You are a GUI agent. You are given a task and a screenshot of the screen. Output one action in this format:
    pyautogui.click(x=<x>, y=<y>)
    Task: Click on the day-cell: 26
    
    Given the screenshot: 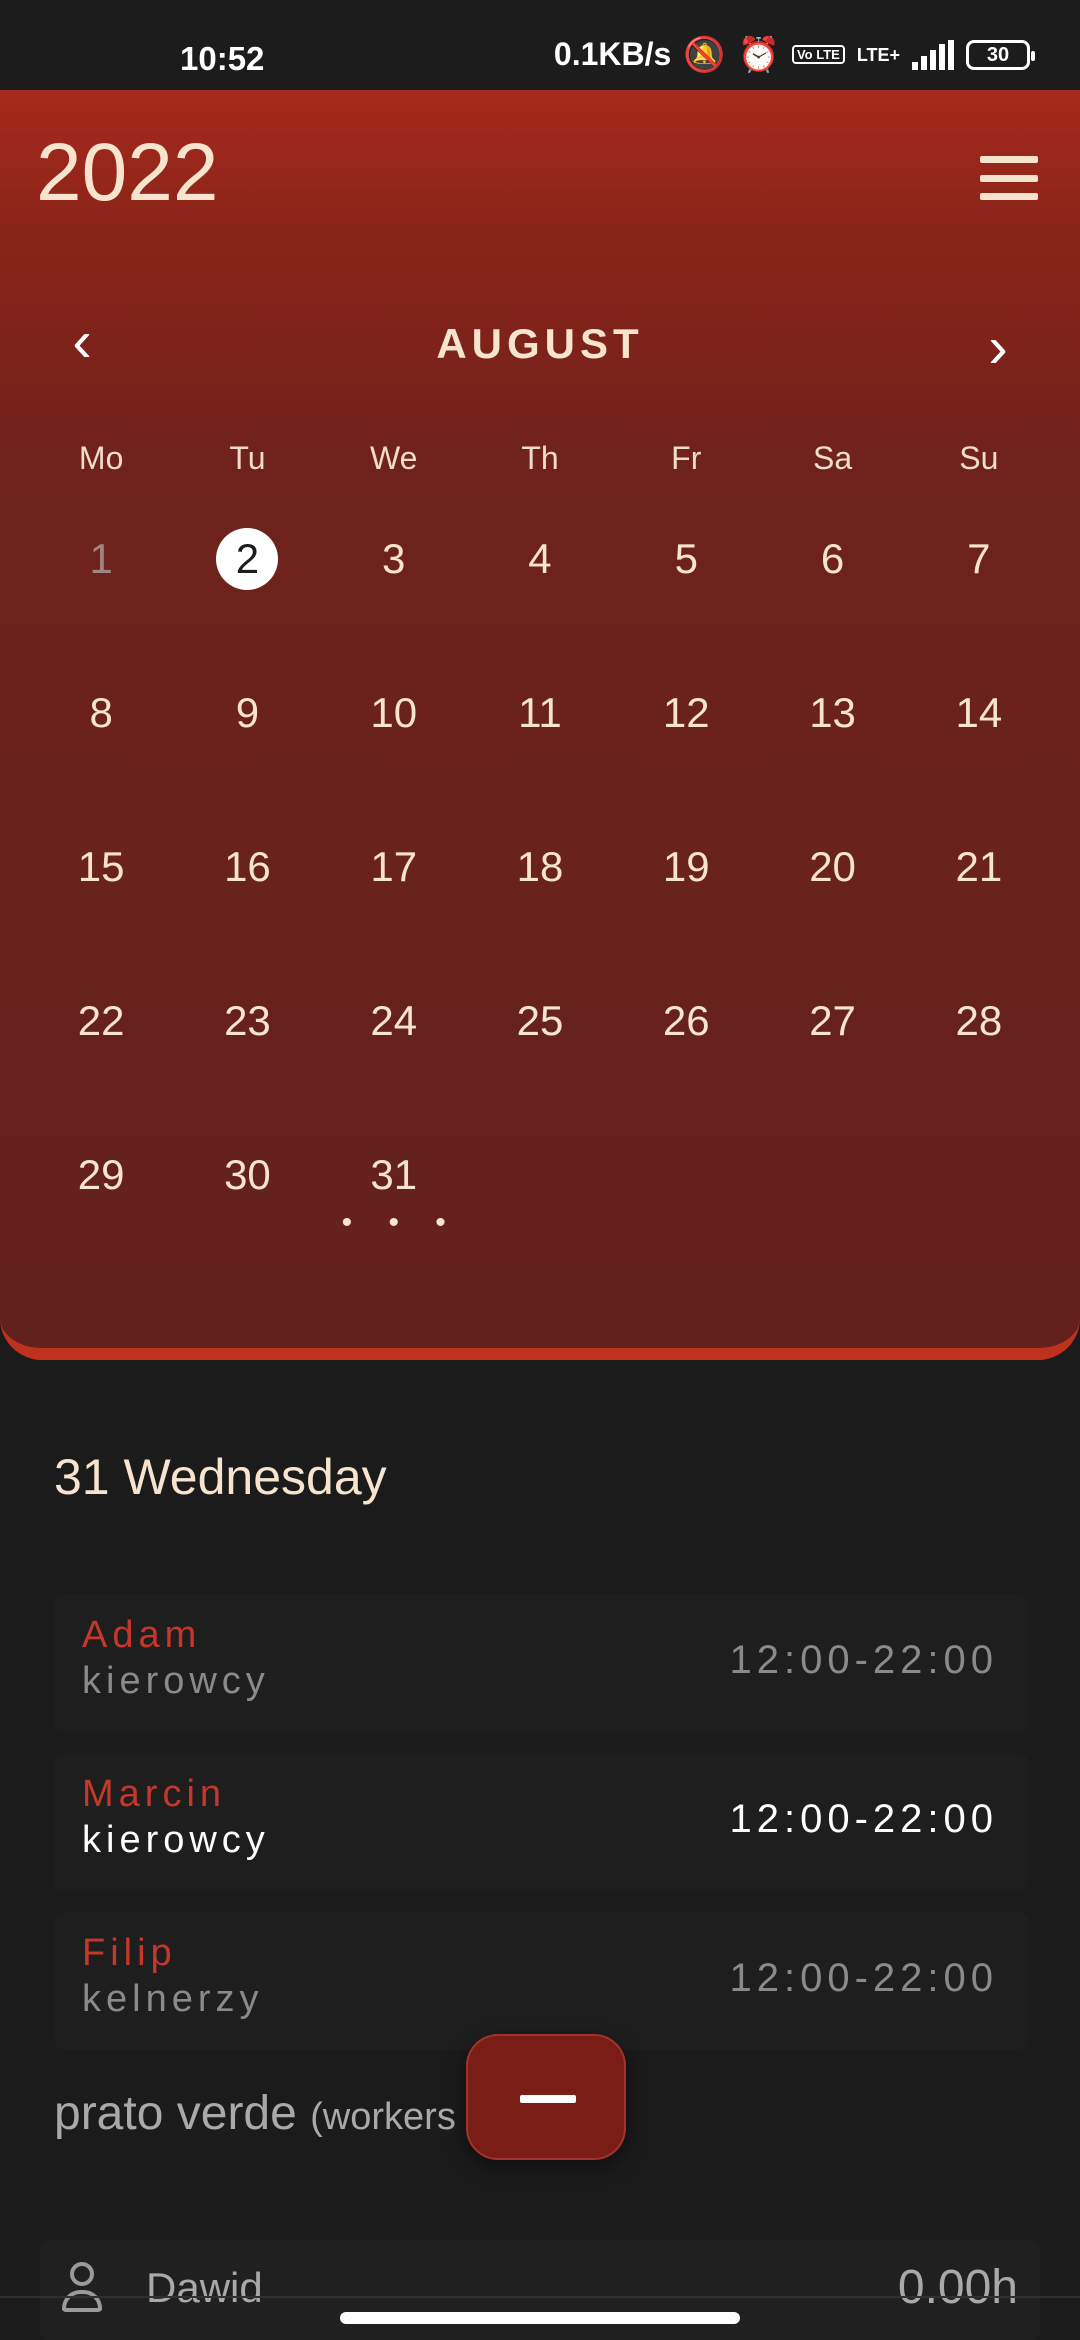 What is the action you would take?
    pyautogui.click(x=686, y=1059)
    